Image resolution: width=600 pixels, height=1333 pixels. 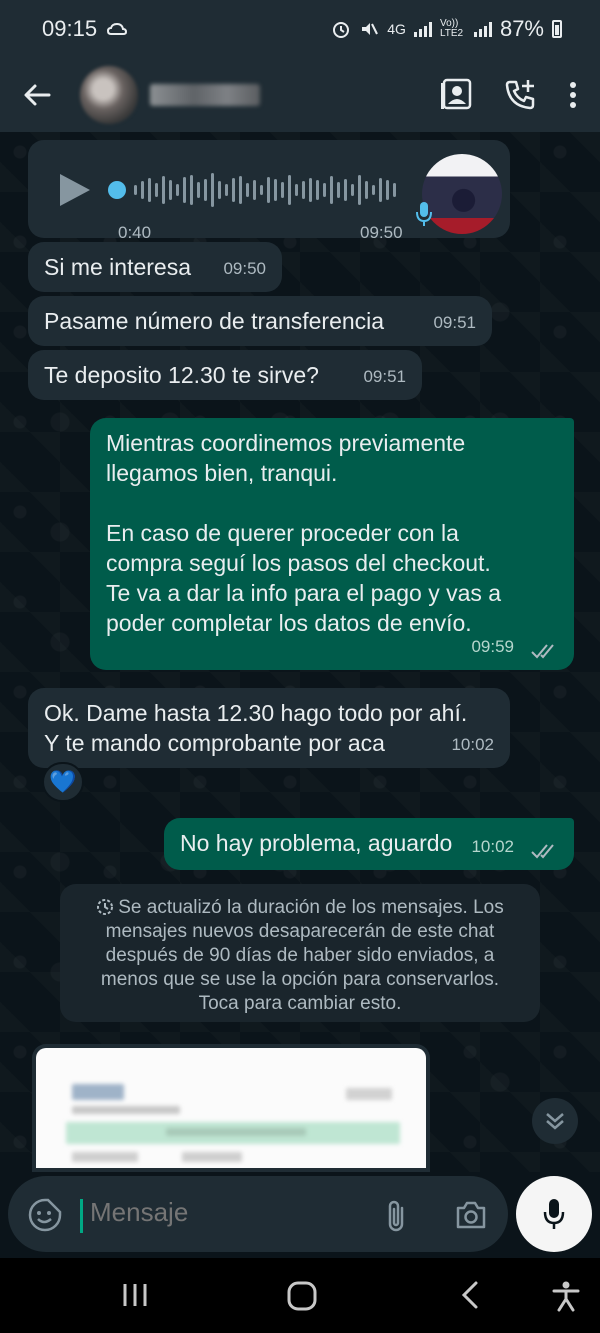 I want to click on cloud-icon, so click(x=117, y=28).